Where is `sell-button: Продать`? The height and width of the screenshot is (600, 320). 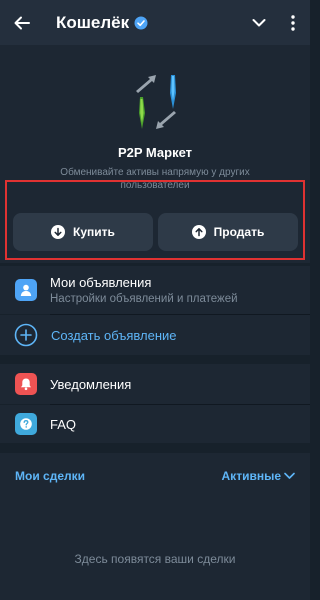
sell-button: Продать is located at coordinates (228, 232).